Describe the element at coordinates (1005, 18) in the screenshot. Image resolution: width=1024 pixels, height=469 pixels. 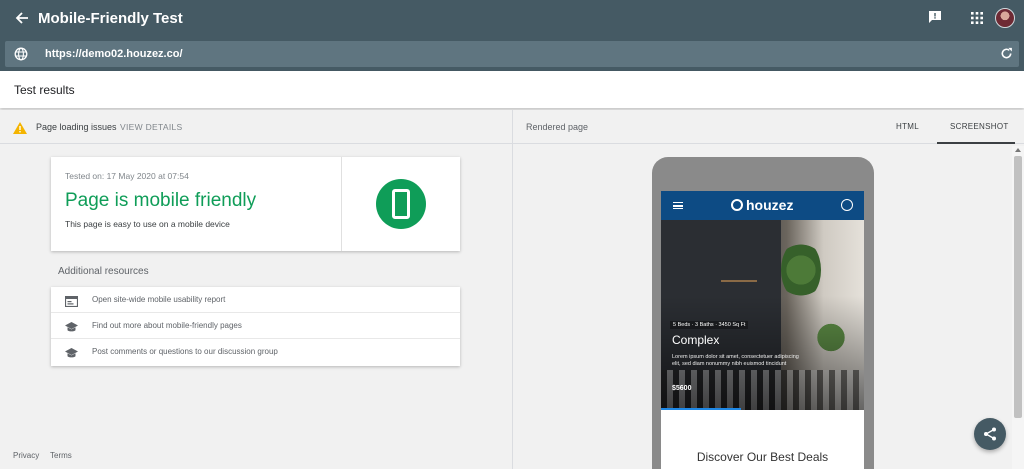
I see `account-avatar` at that location.